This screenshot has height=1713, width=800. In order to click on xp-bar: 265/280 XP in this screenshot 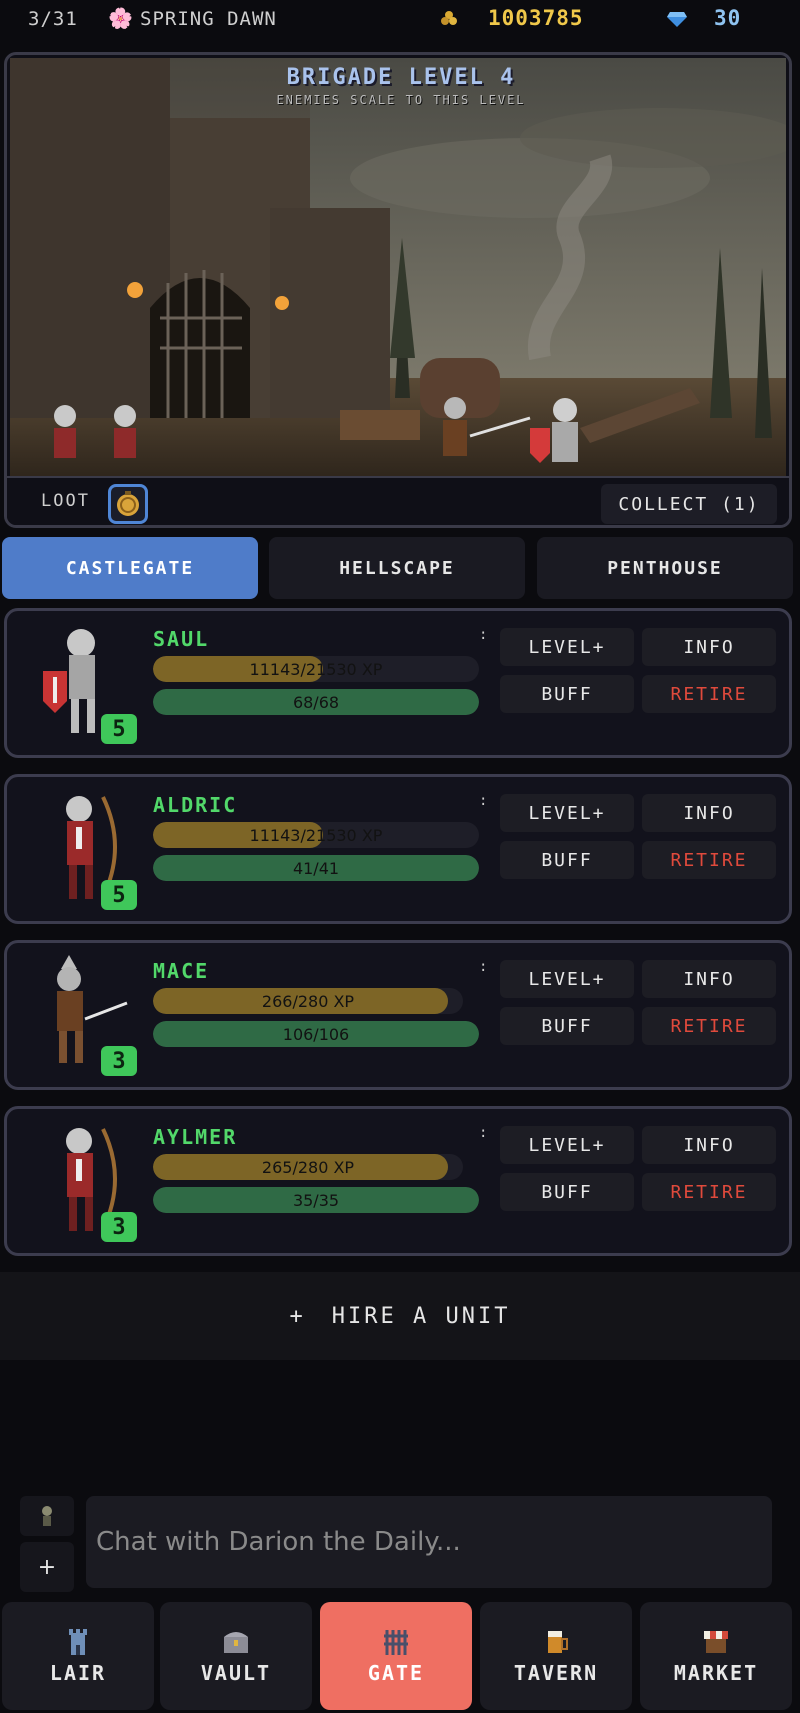, I will do `click(308, 1167)`.